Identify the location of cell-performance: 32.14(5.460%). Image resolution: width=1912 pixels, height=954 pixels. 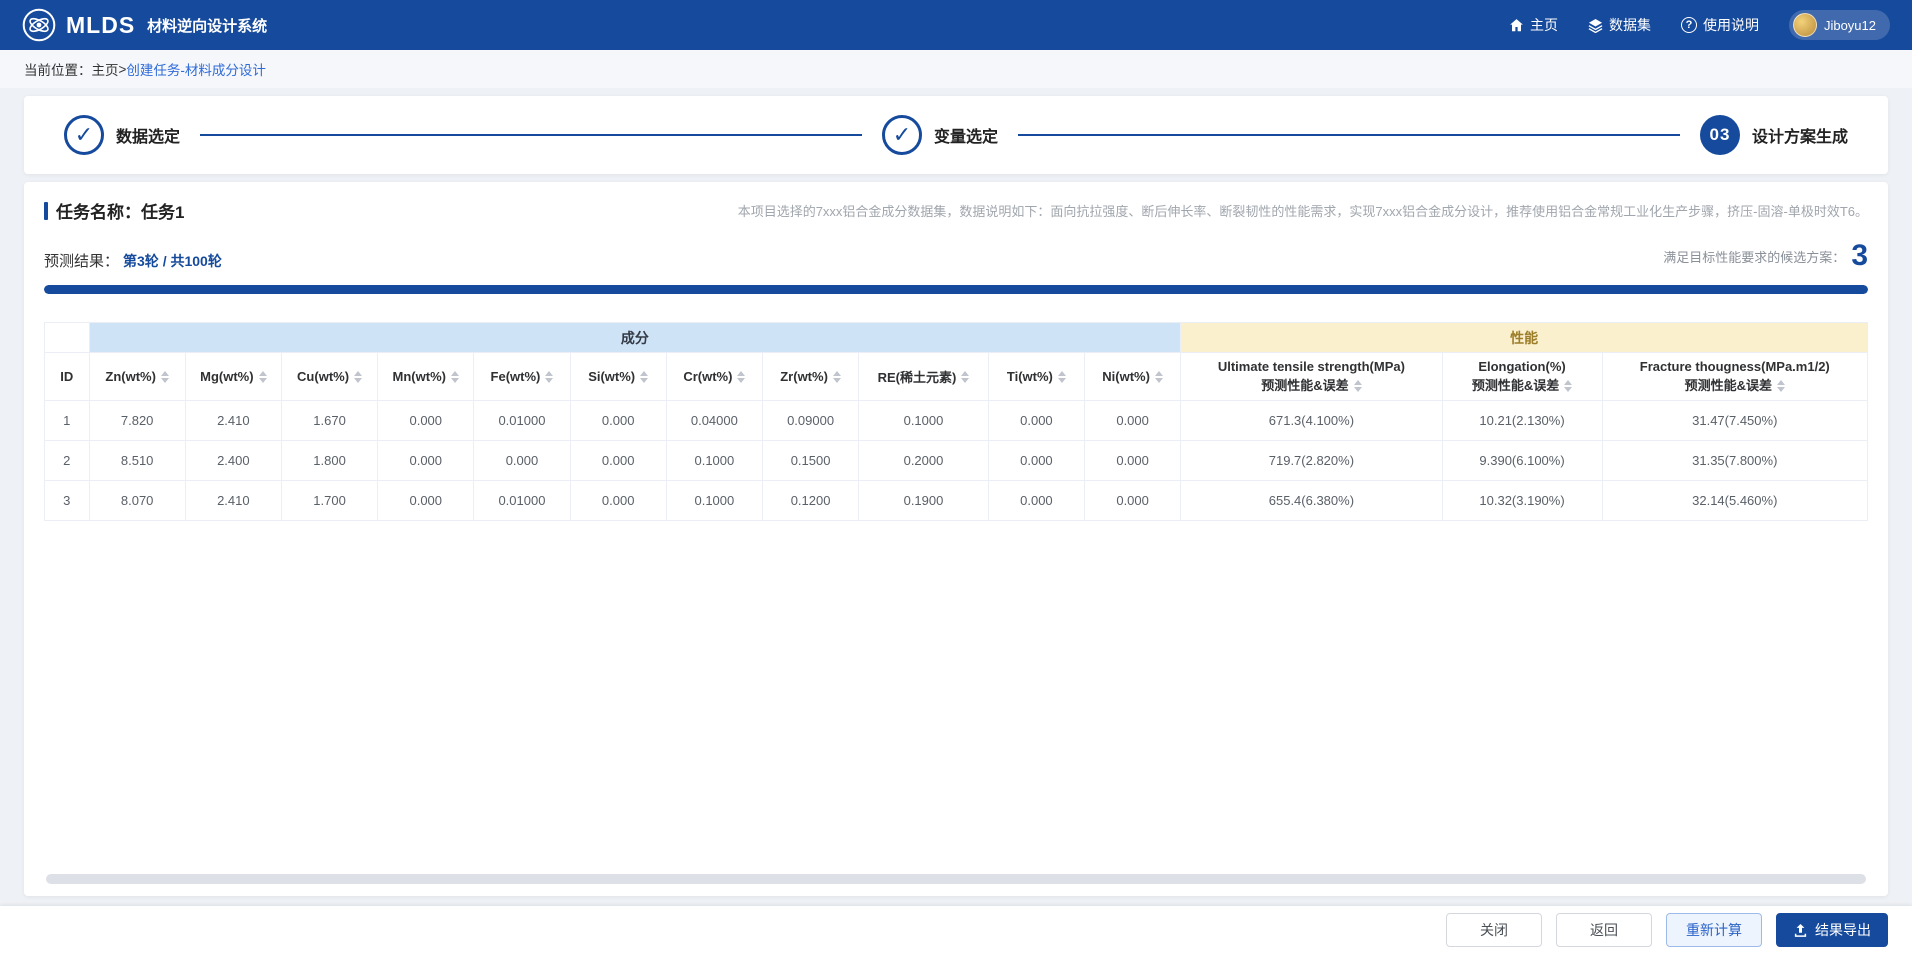
(1735, 500).